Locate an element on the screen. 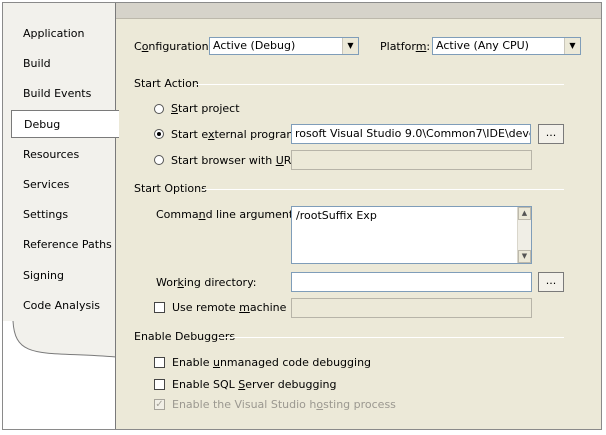  platform-value: Active (Any CPU) is located at coordinates (482, 45).